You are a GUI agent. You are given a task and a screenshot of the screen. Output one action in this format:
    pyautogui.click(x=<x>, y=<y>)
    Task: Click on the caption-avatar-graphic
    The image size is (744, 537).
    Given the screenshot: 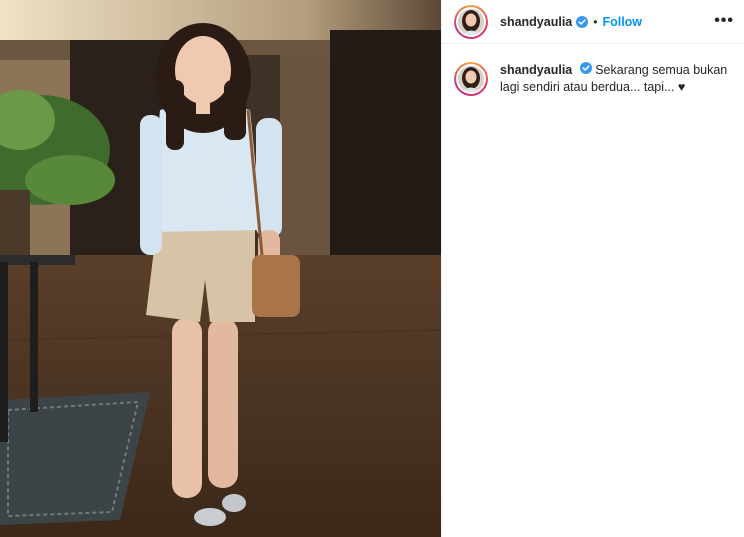 What is the action you would take?
    pyautogui.click(x=471, y=79)
    